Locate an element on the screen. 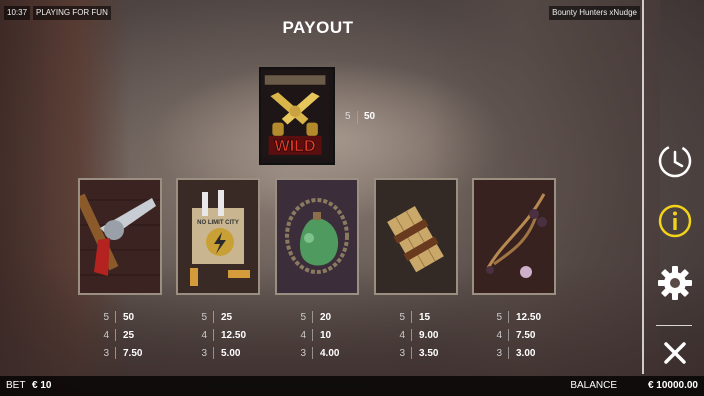  gear-icon is located at coordinates (675, 283).